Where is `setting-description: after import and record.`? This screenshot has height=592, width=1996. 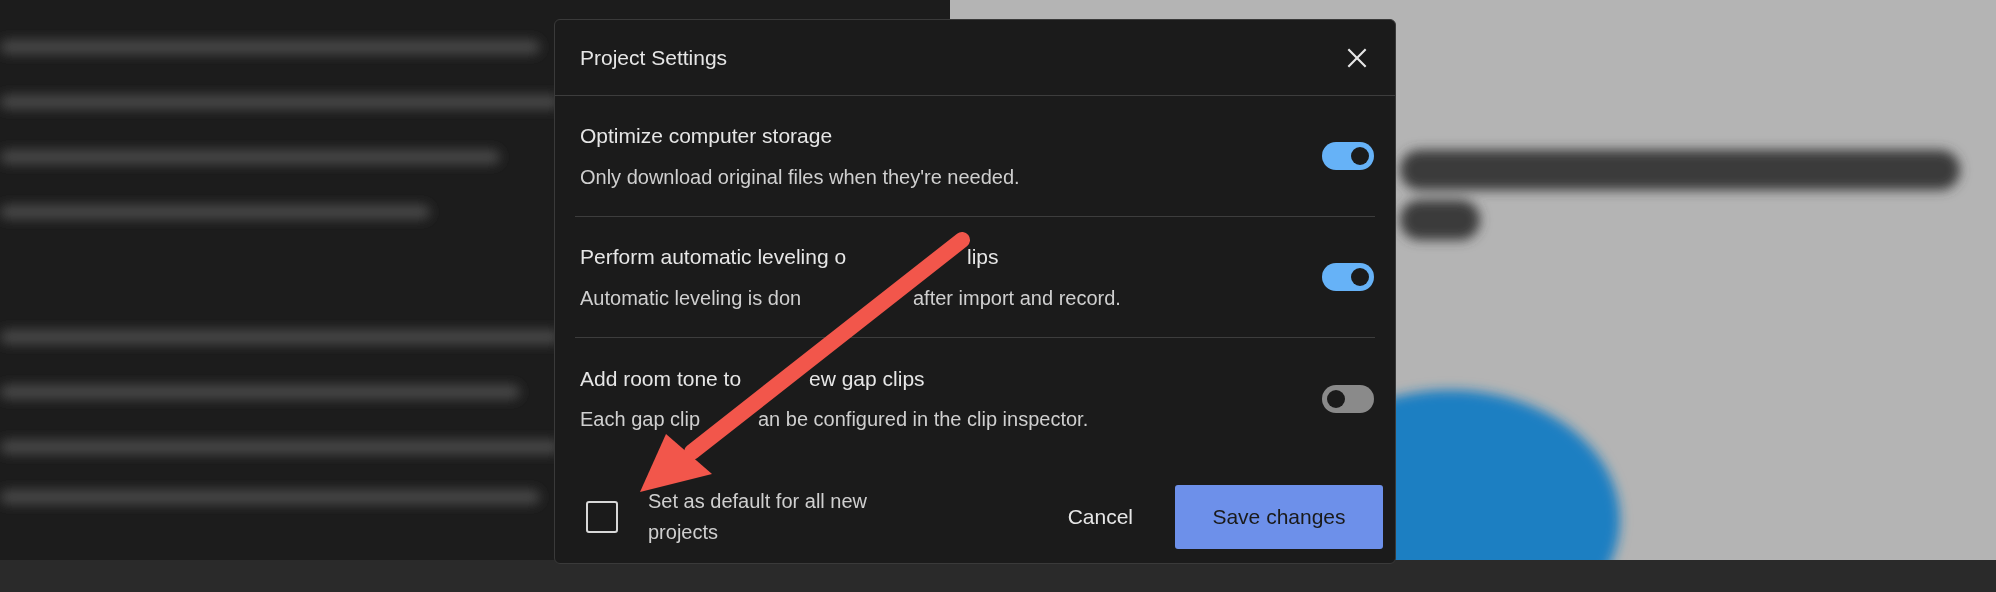
setting-description: after import and record. is located at coordinates (1017, 298).